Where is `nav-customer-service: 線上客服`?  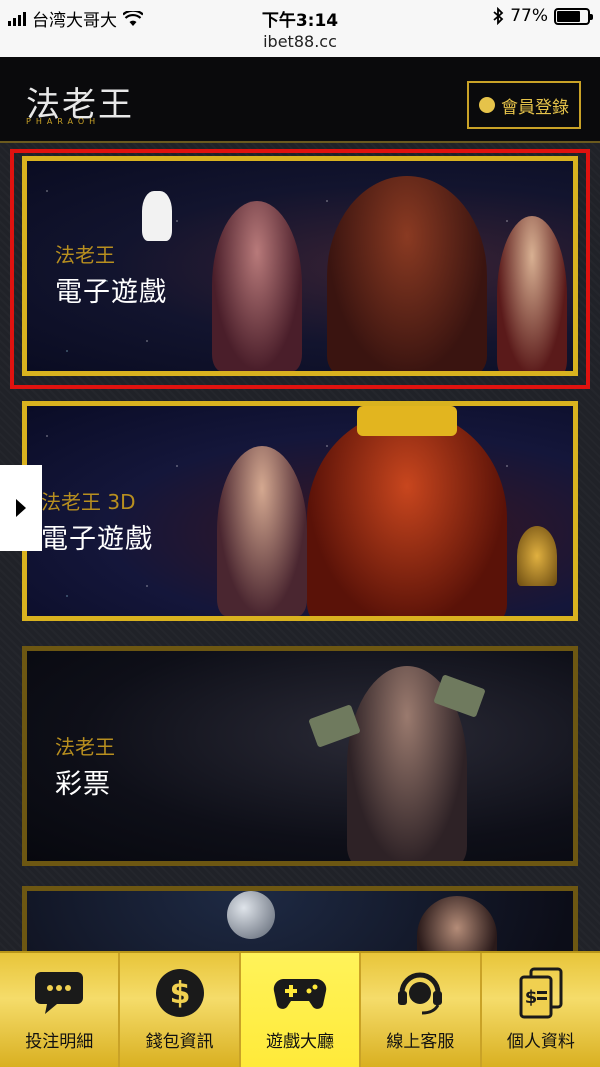
nav-customer-service: 線上客服 is located at coordinates (421, 1010).